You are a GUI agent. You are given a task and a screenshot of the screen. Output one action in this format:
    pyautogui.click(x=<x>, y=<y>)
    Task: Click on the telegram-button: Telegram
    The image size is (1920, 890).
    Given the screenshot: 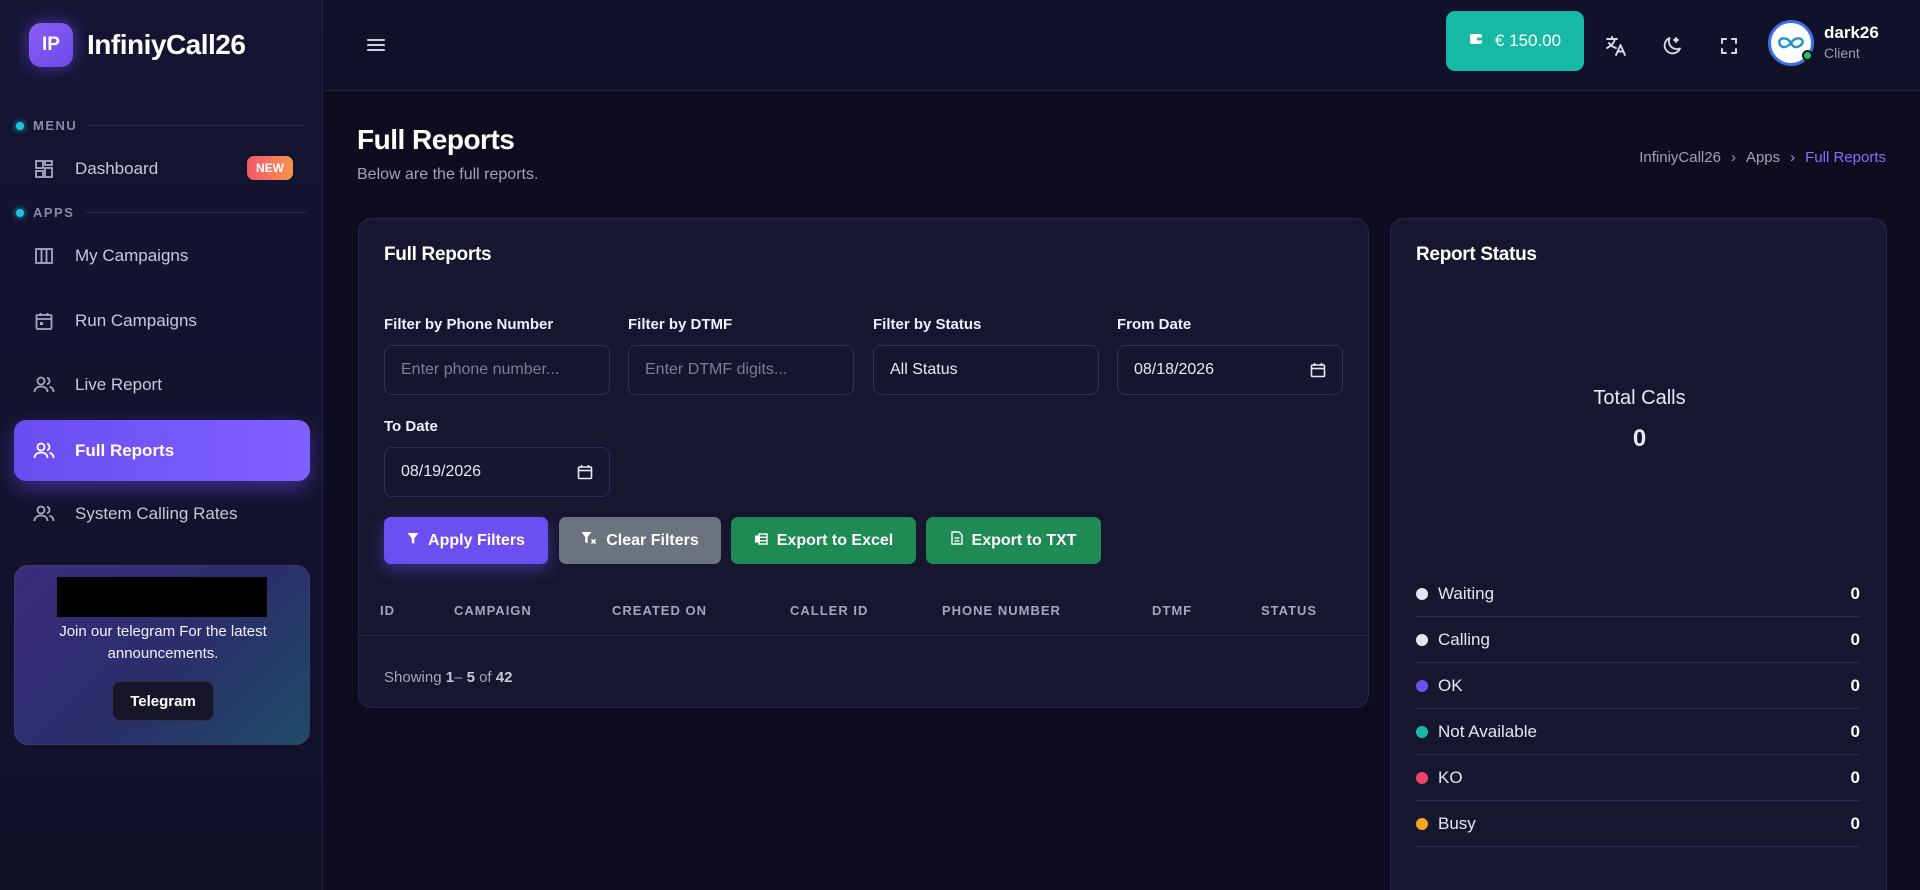 What is the action you would take?
    pyautogui.click(x=163, y=701)
    